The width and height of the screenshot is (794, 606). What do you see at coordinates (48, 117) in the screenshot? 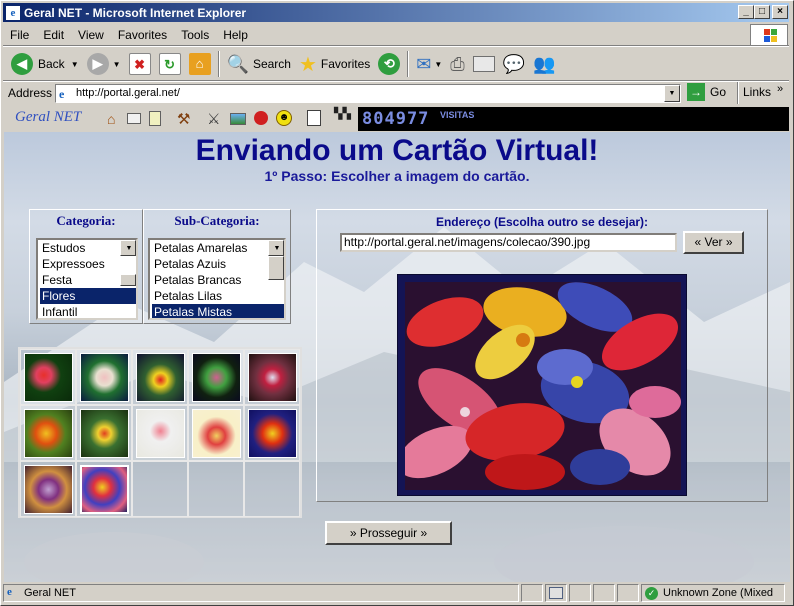
I see `brand-logo: Geral NET` at bounding box center [48, 117].